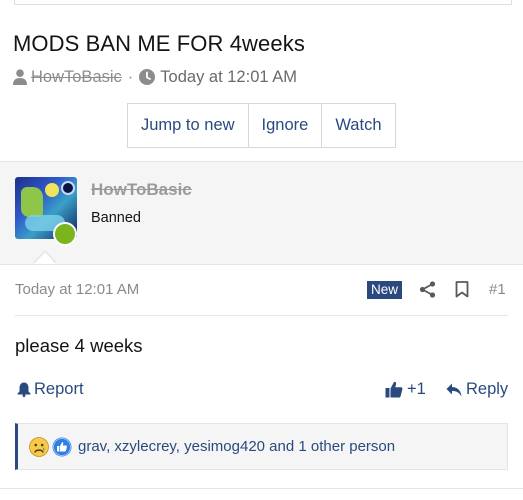 This screenshot has height=500, width=523. I want to click on reply-icon, so click(454, 389).